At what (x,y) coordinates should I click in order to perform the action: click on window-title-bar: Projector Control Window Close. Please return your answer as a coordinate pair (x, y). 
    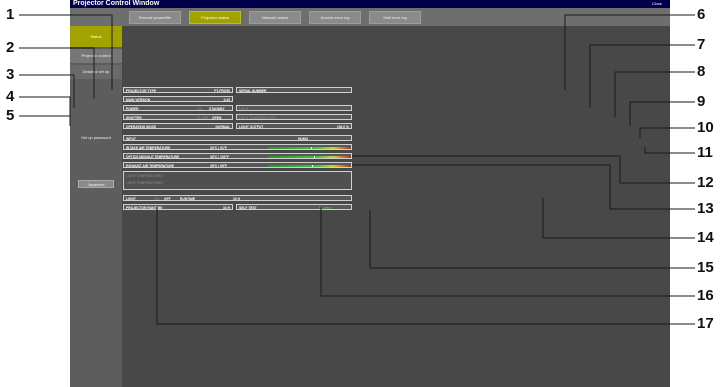
    Looking at the image, I should click on (370, 4).